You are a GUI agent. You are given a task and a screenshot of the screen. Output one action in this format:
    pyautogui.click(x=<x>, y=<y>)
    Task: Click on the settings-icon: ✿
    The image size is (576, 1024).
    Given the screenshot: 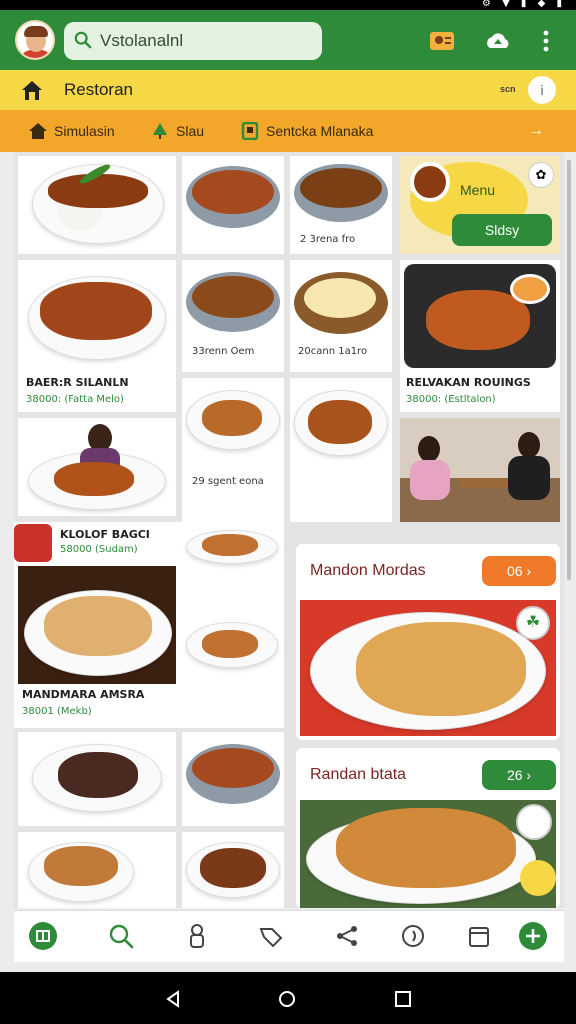 What is the action you would take?
    pyautogui.click(x=541, y=175)
    